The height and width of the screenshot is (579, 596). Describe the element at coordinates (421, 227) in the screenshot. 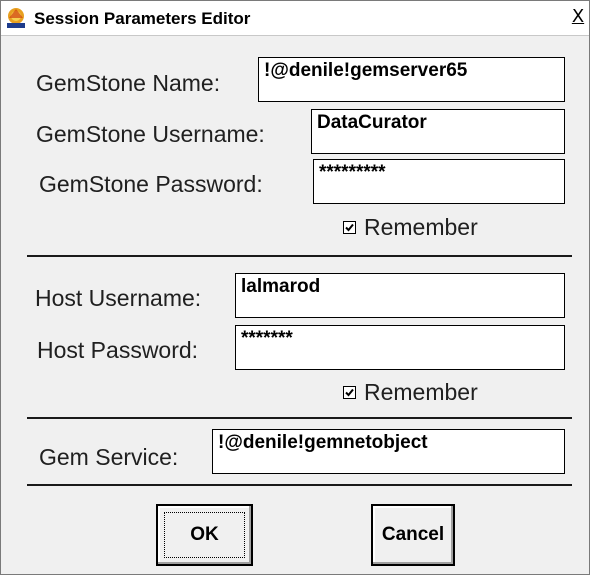

I see `gemstone-remember-label: Remember` at that location.